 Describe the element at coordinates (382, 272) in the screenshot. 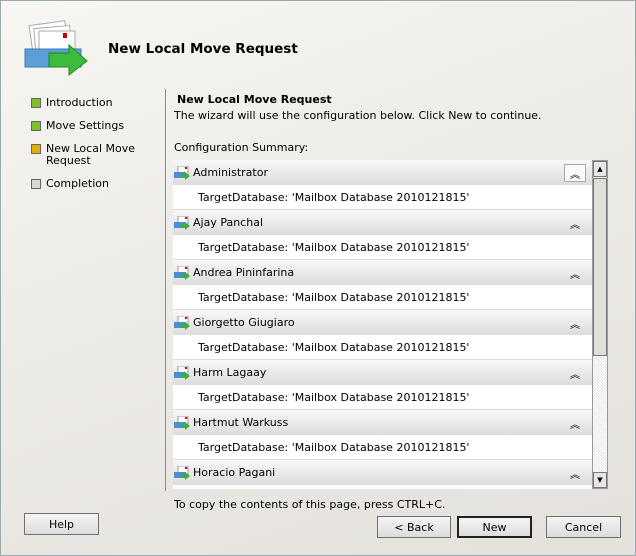

I see `mailbox-row-header: Andrea Pininfarina ︽` at that location.